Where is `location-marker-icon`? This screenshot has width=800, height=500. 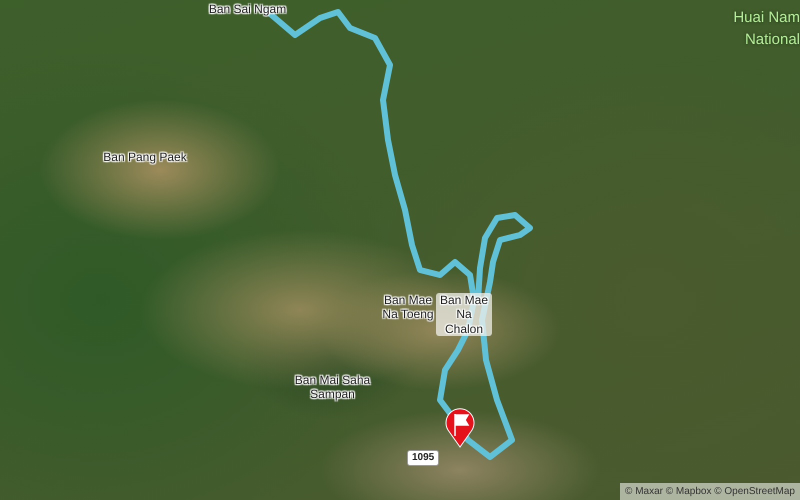 location-marker-icon is located at coordinates (460, 428).